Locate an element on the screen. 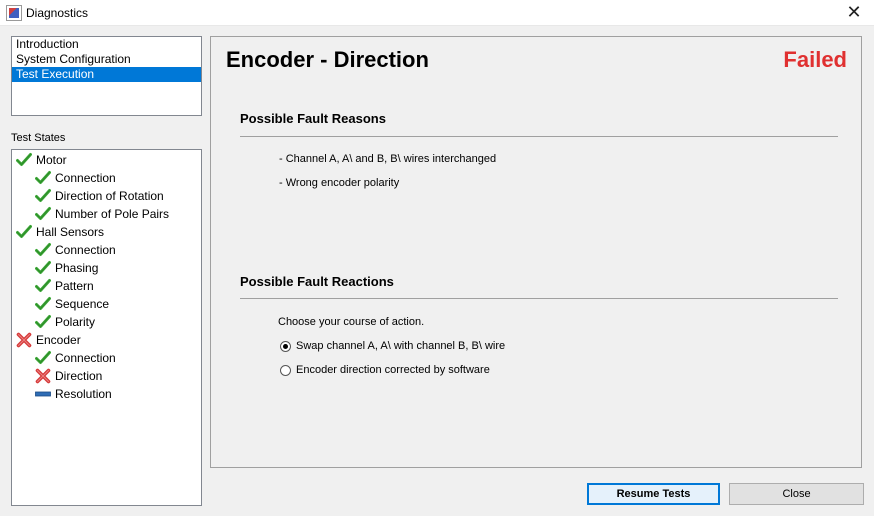 The width and height of the screenshot is (874, 516). test-state-label: Polarity is located at coordinates (75, 322).